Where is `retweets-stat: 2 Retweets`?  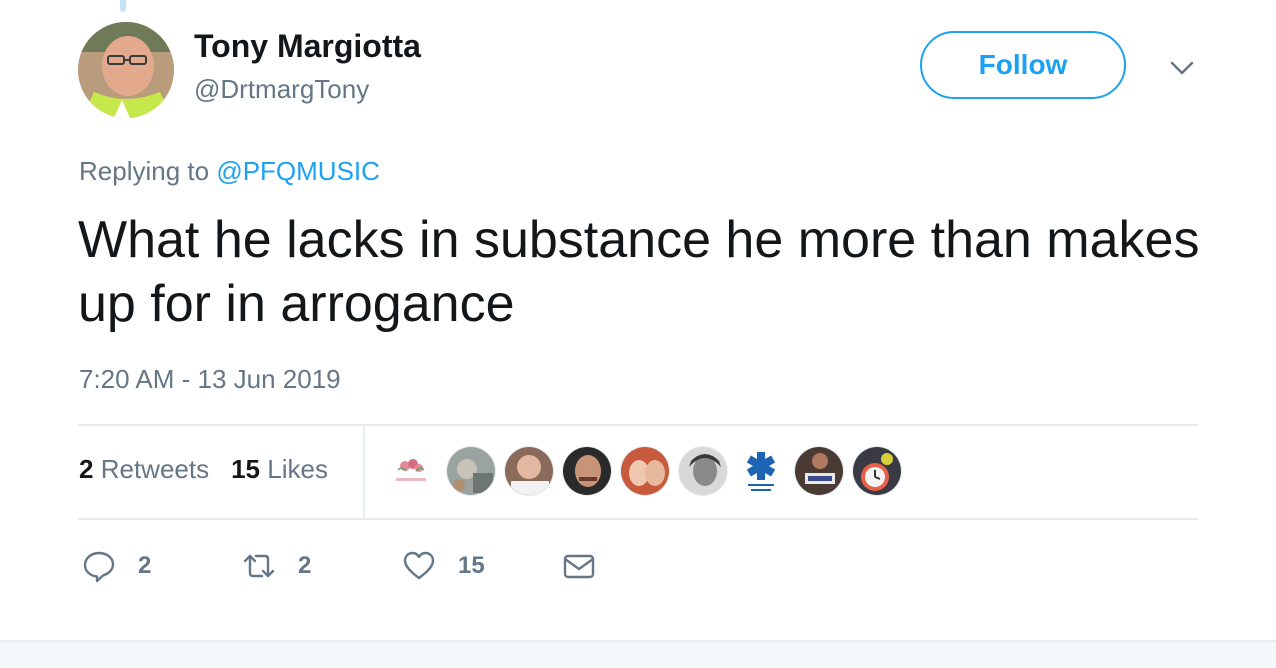
retweets-stat: 2 Retweets is located at coordinates (144, 469).